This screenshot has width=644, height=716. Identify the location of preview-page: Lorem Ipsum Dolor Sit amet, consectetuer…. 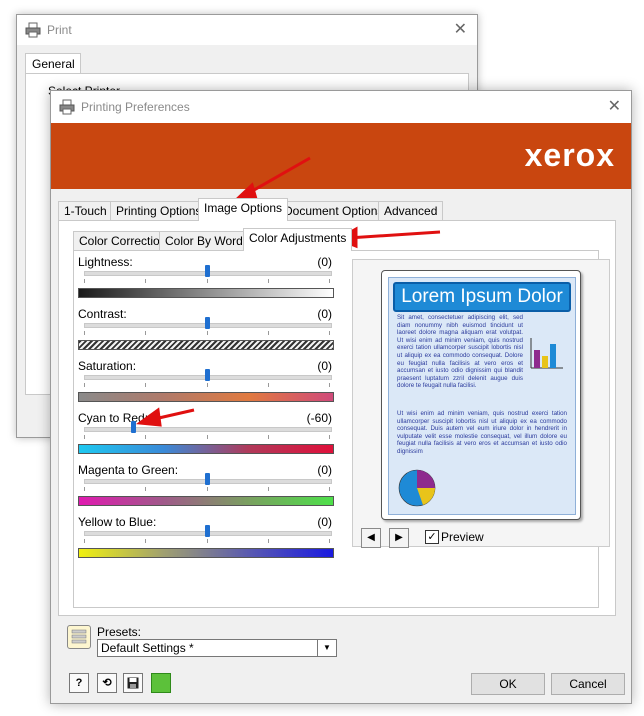
(482, 396).